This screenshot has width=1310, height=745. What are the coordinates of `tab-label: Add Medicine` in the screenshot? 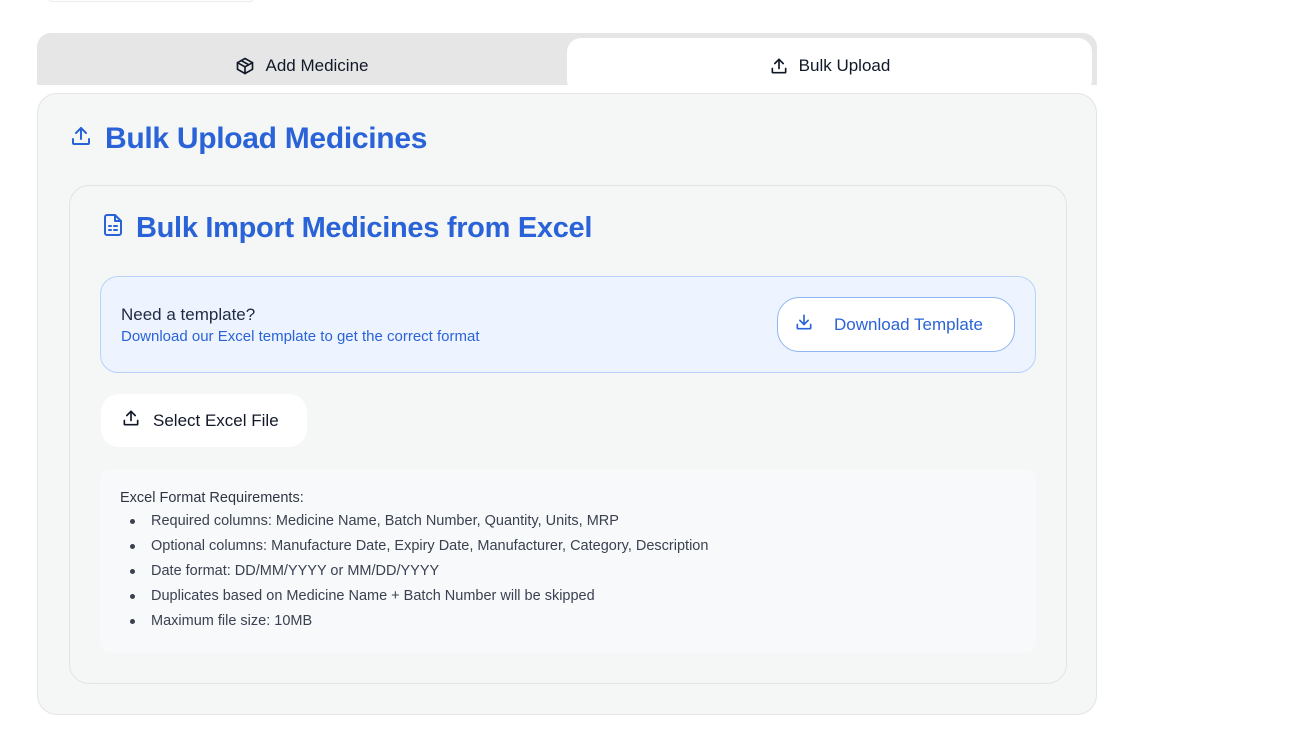 It's located at (317, 65).